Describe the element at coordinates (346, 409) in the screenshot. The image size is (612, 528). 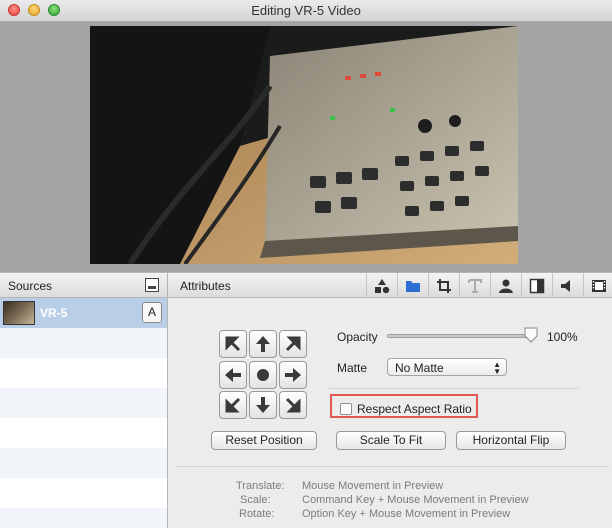
I see `respect-aspect-checkbox` at that location.